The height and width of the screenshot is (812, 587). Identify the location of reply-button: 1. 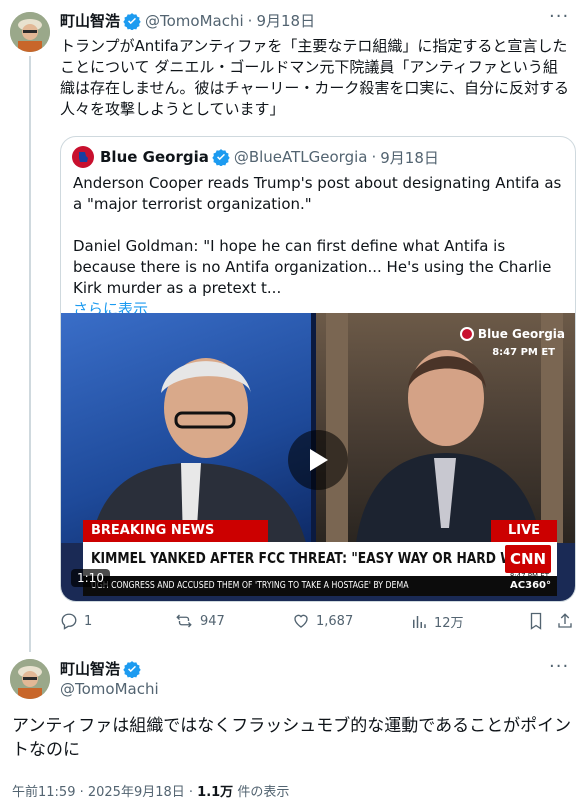
(76, 621).